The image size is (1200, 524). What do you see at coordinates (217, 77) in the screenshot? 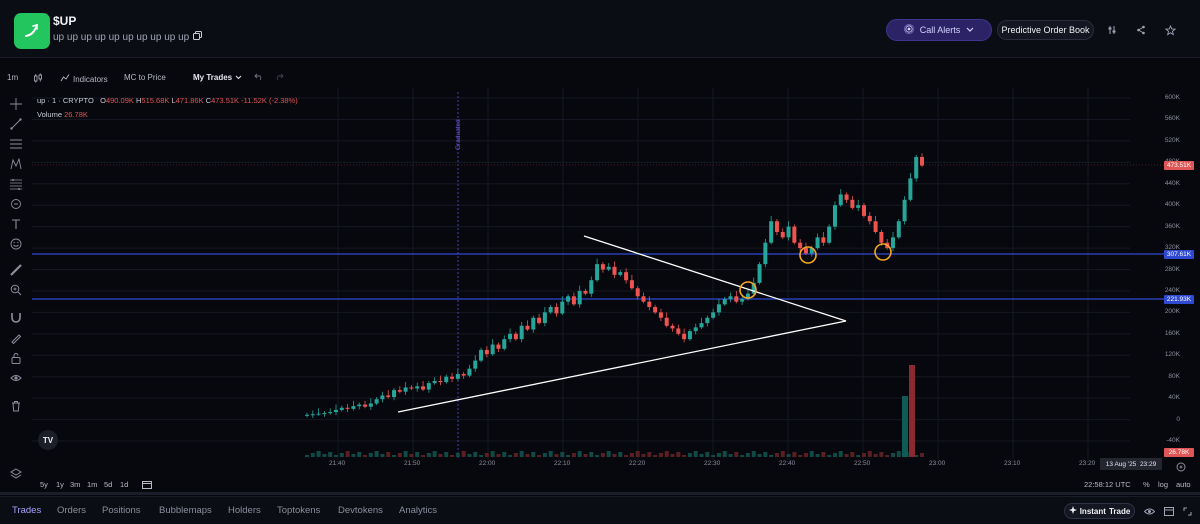
I see `my-trades-dropdown: My Trades` at bounding box center [217, 77].